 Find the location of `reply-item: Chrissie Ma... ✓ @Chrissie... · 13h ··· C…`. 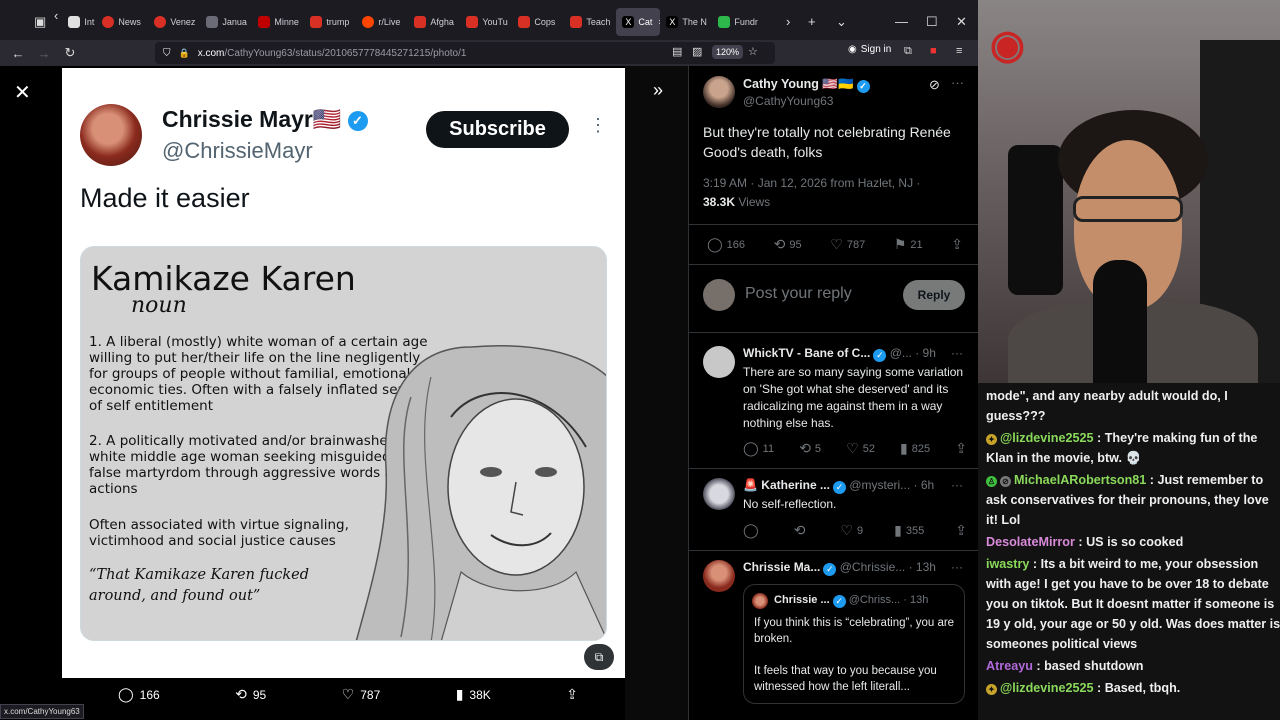

reply-item: Chrissie Ma... ✓ @Chrissie... · 13h ··· C… is located at coordinates (833, 640).